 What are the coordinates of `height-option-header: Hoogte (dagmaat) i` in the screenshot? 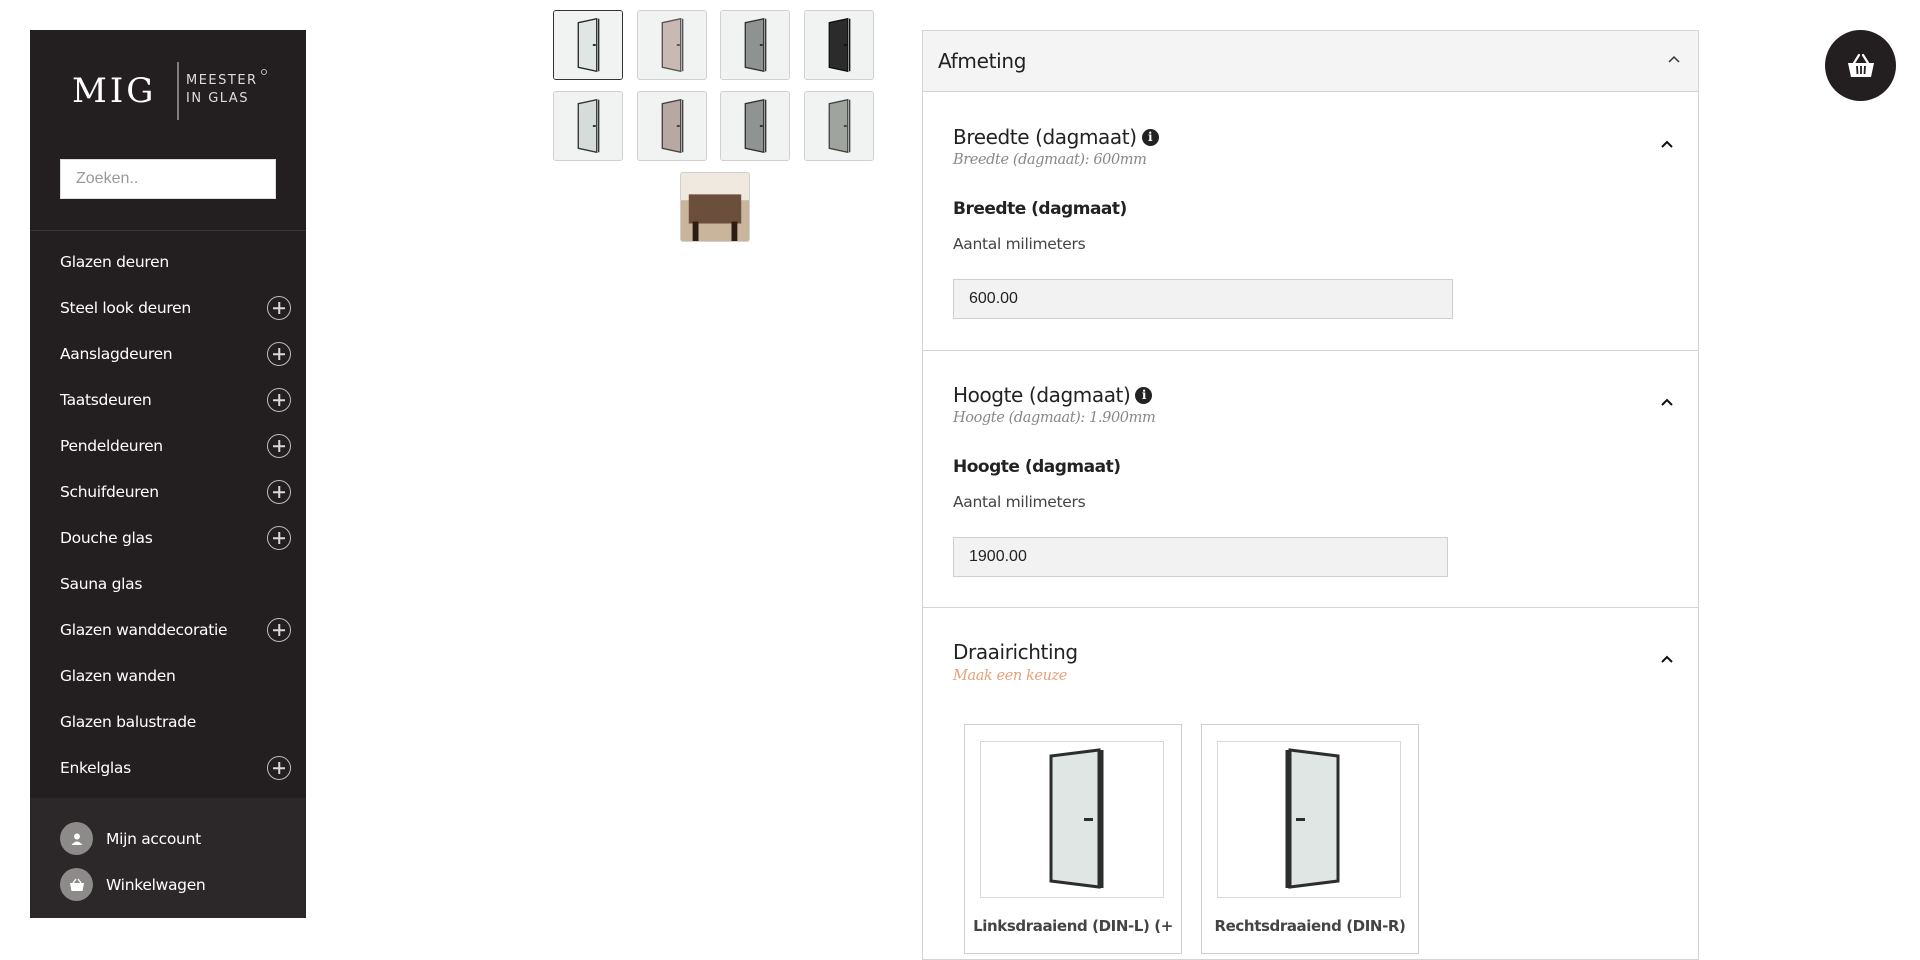 It's located at (1053, 395).